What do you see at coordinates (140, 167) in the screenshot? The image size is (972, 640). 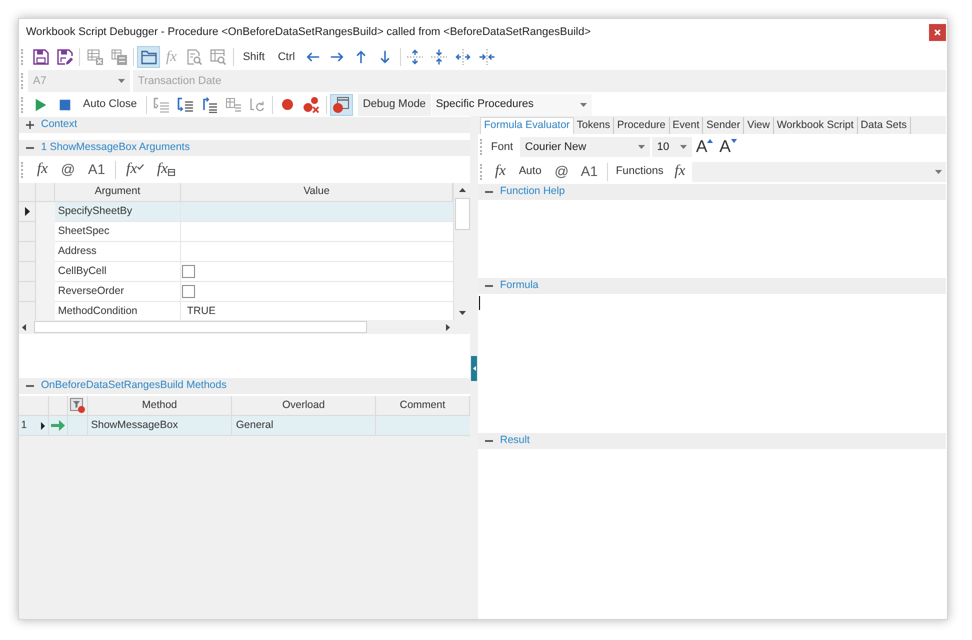 I see `check-icon` at bounding box center [140, 167].